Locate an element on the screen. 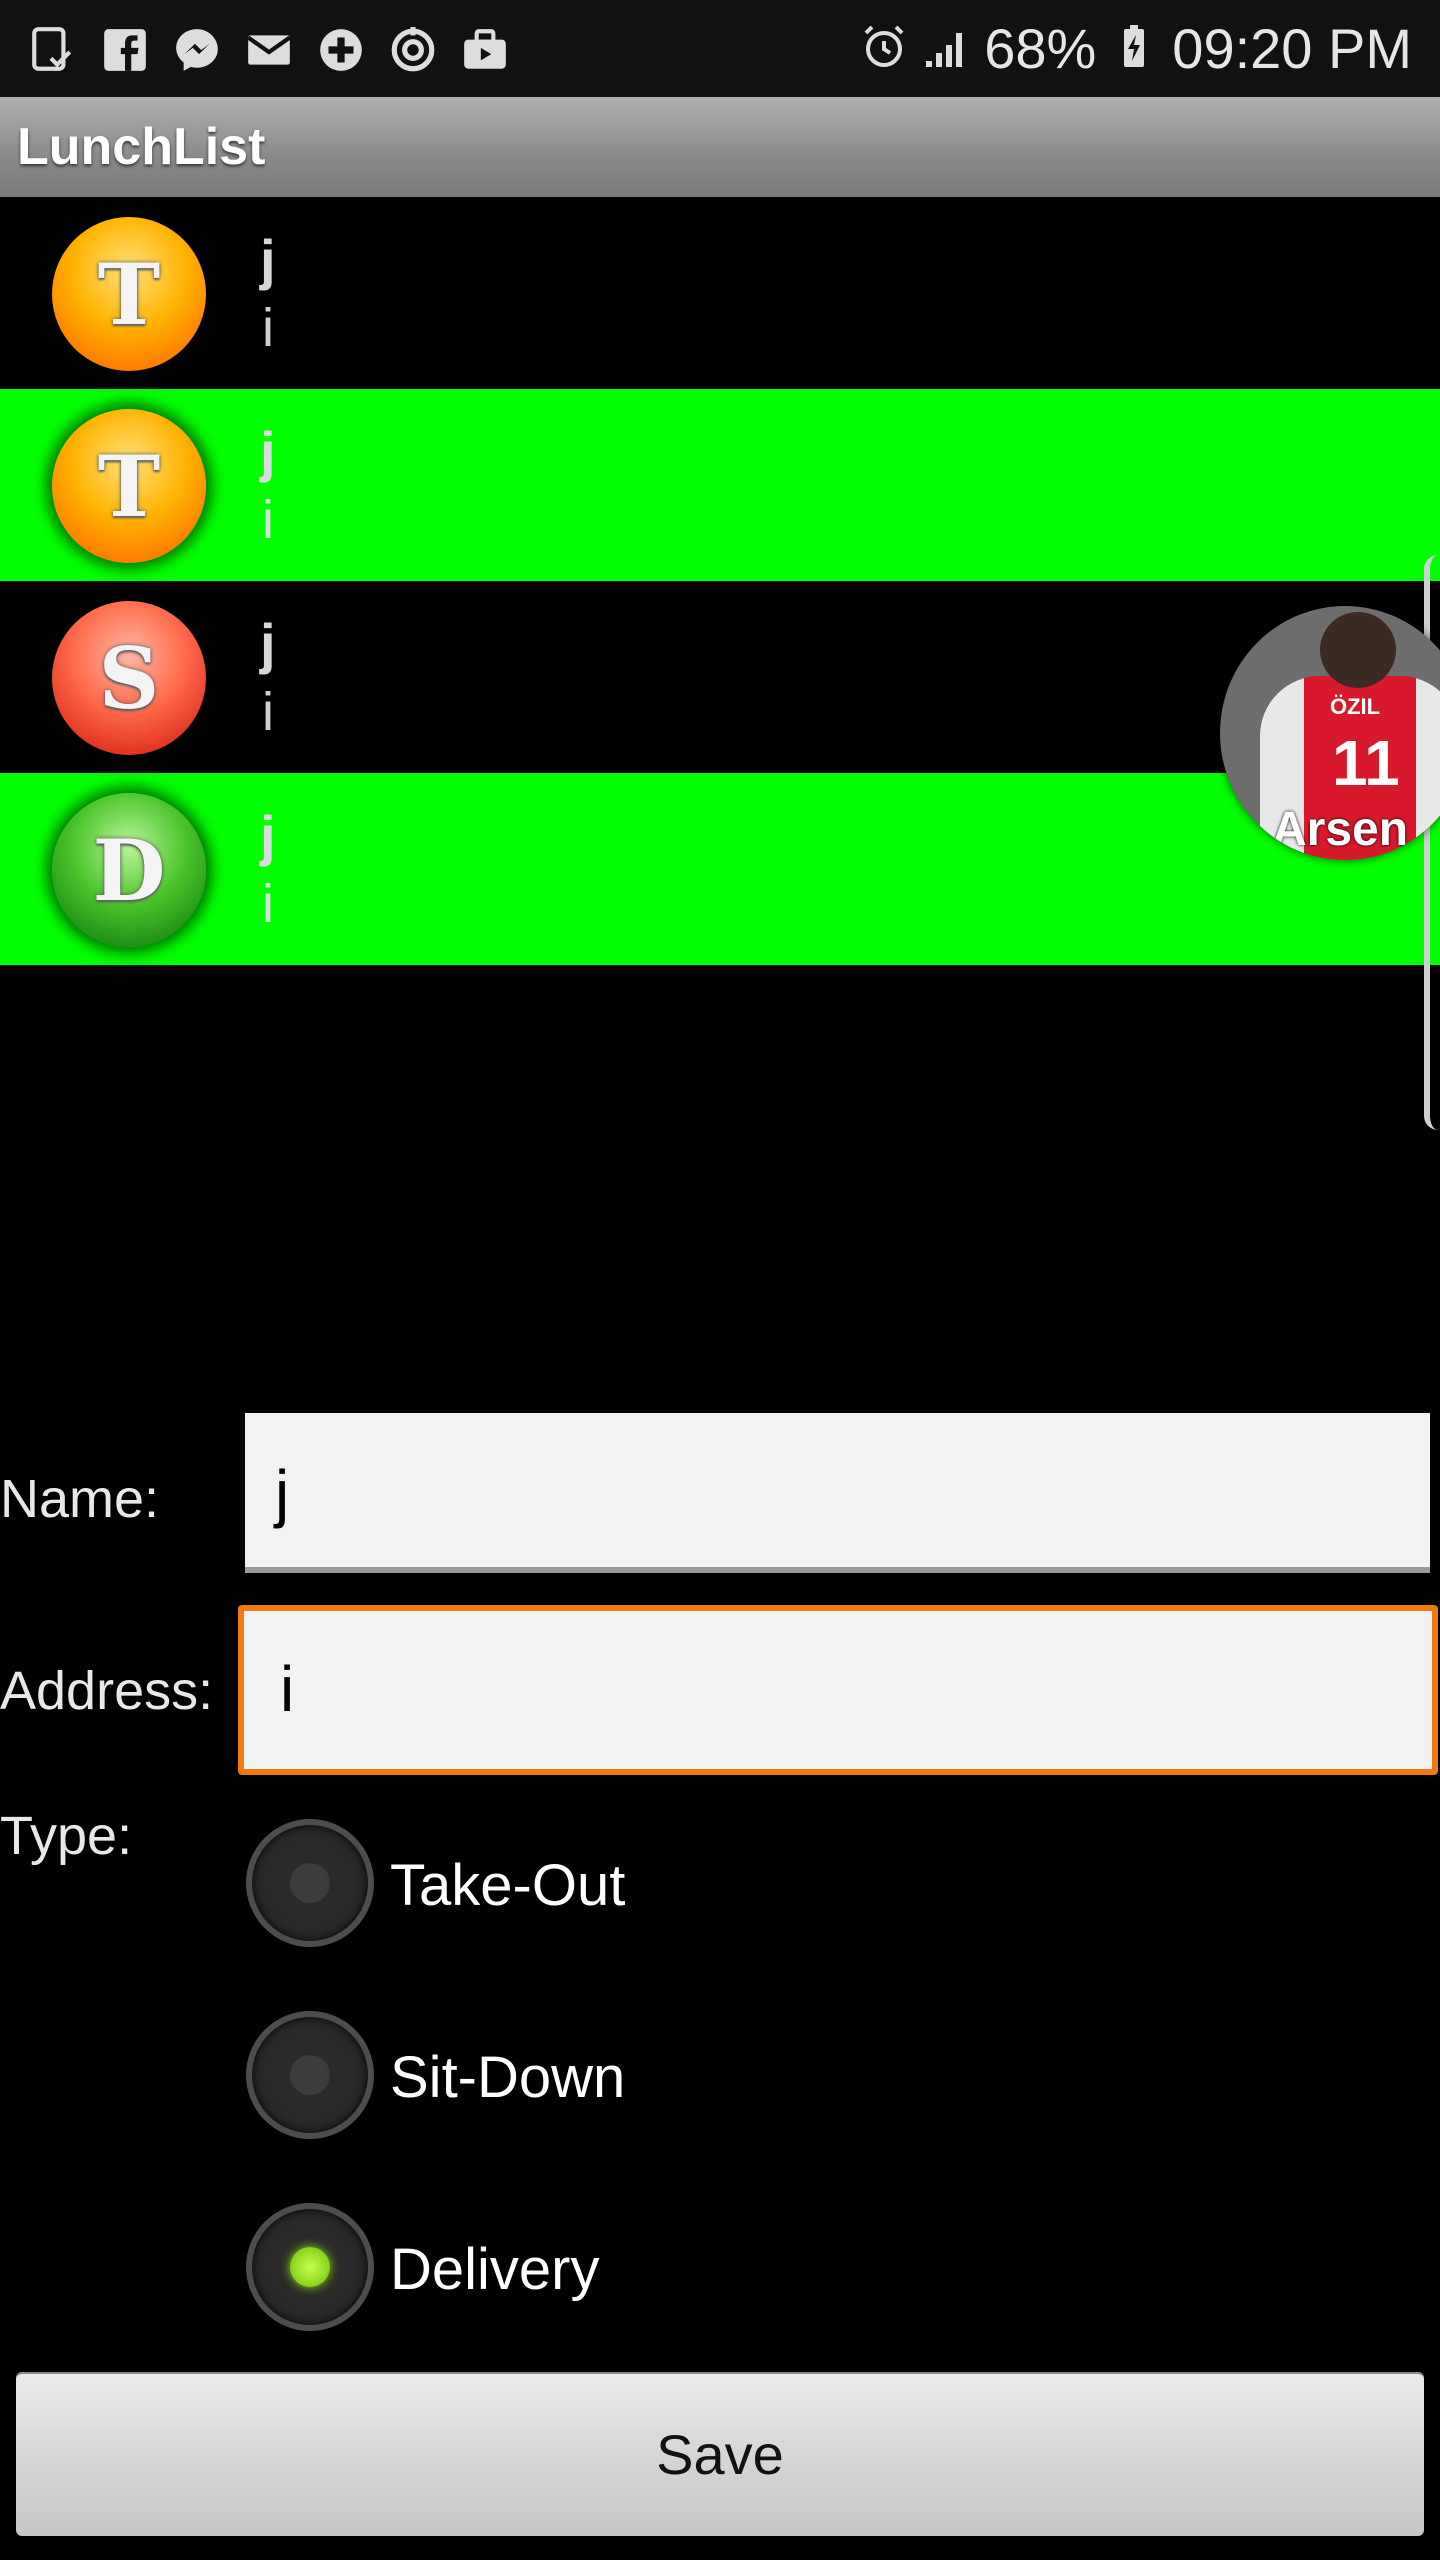 The image size is (1440, 2560). address-label: Address: is located at coordinates (107, 1691).